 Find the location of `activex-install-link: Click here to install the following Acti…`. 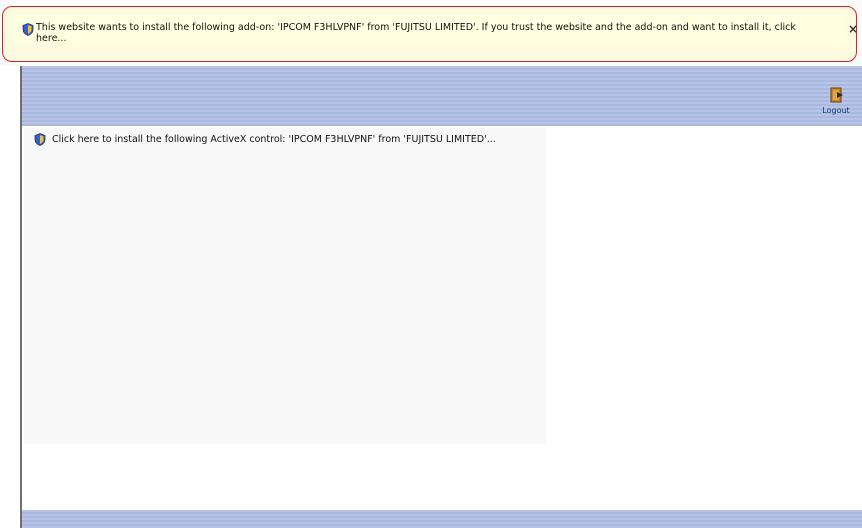

activex-install-link: Click here to install the following Acti… is located at coordinates (289, 148).